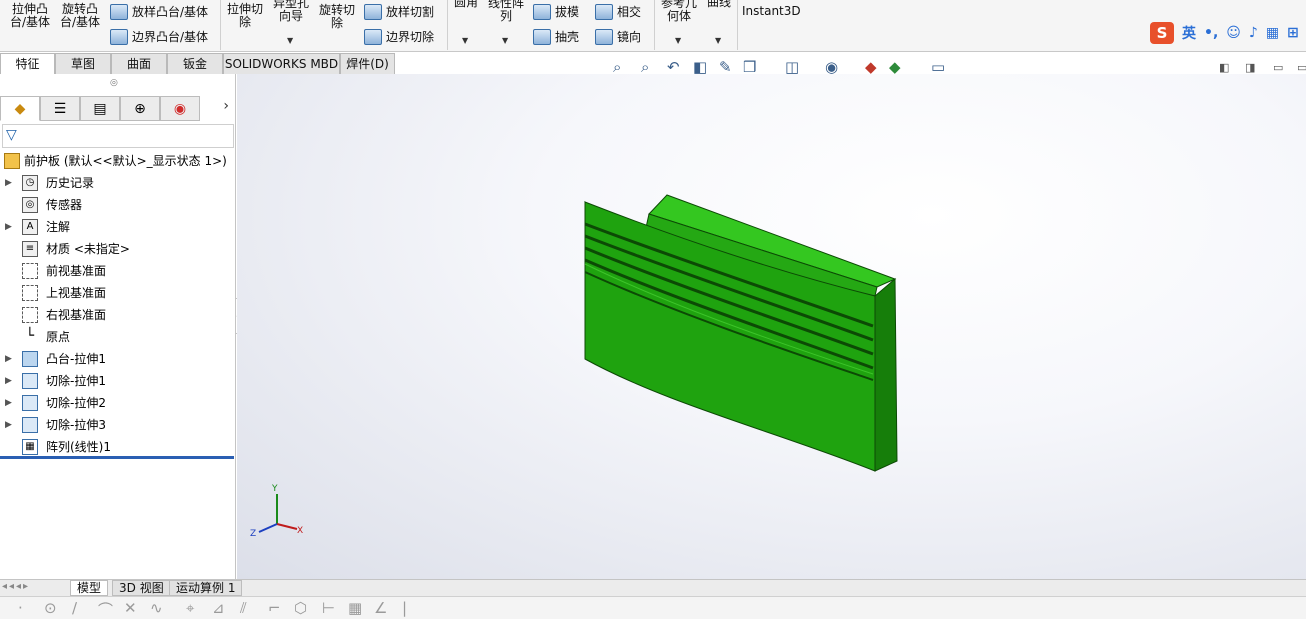 The width and height of the screenshot is (1306, 619). I want to click on curves-dropdown-icon: ▼, so click(718, 40).